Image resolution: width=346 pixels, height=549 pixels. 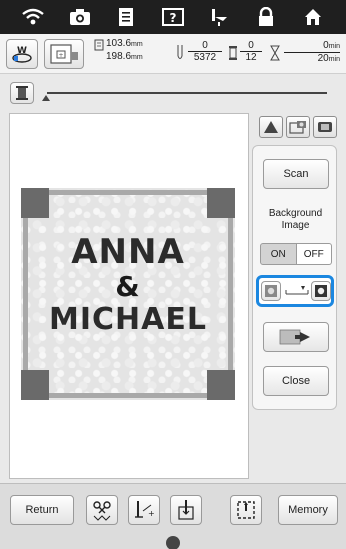 I want to click on size-height-unit: mm, so click(x=137, y=57).